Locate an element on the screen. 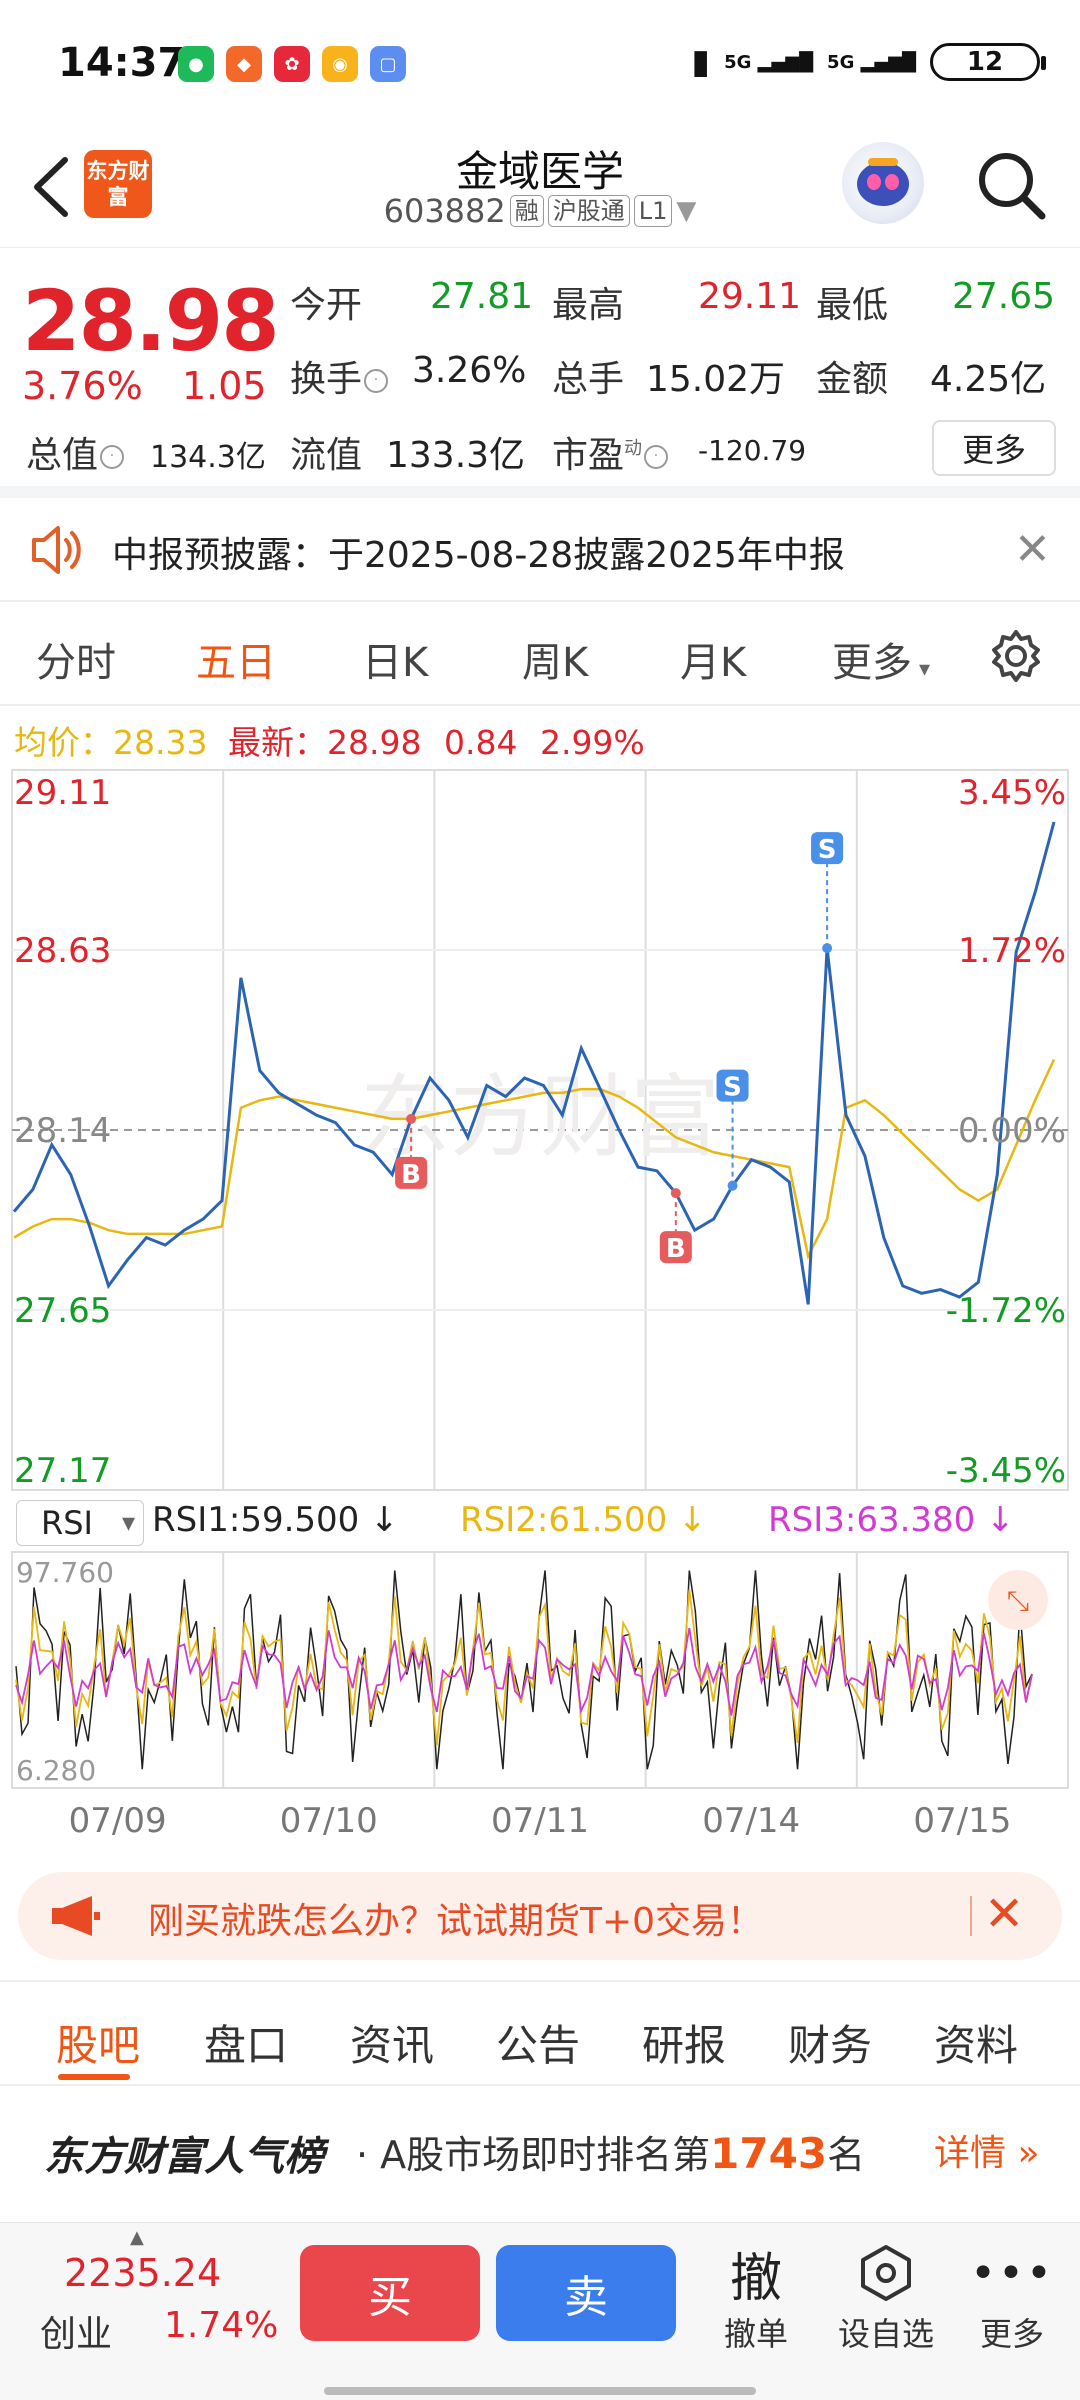  rsi-min-label: 6.280 is located at coordinates (56, 1770).